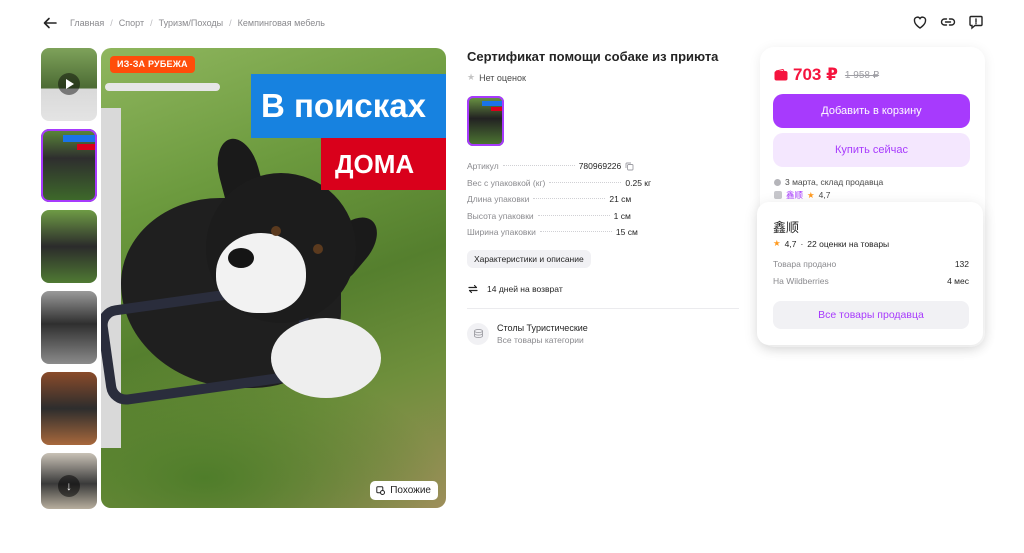 This screenshot has width=1024, height=553. Describe the element at coordinates (777, 182) in the screenshot. I see `delivery-icon` at that location.